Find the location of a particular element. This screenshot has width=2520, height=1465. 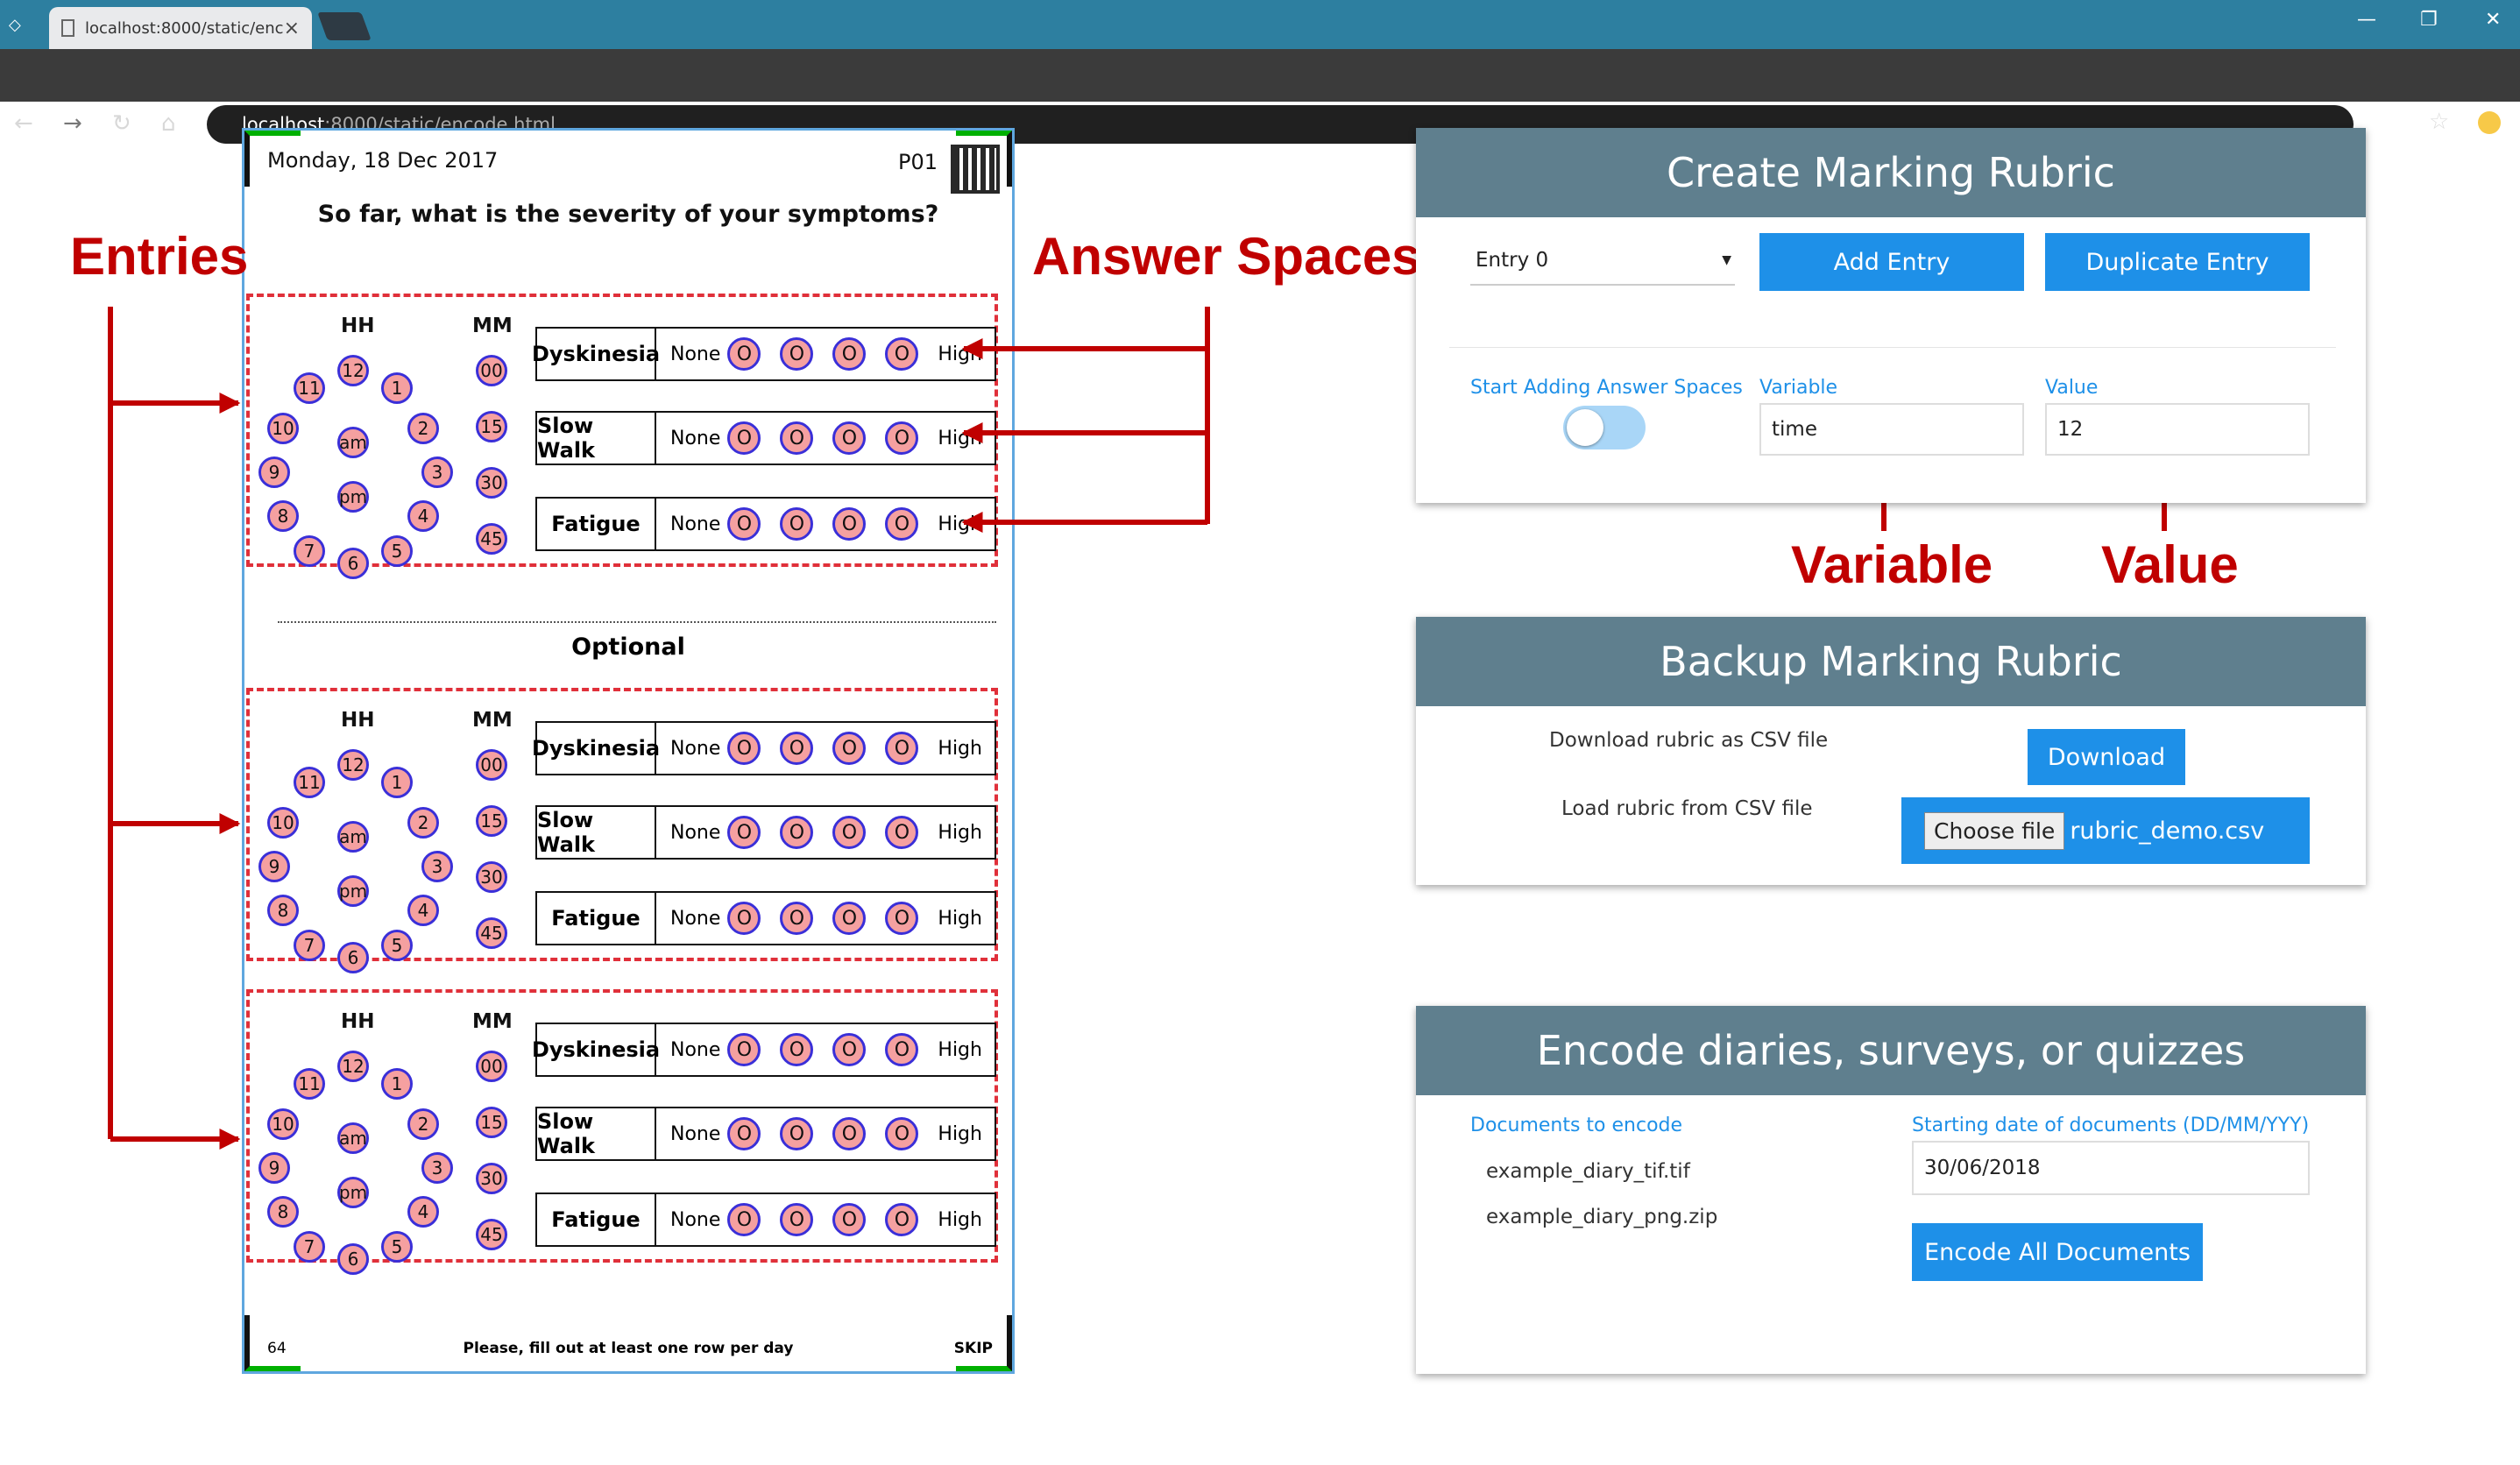

restore-icon: ❐ is located at coordinates (2429, 20).